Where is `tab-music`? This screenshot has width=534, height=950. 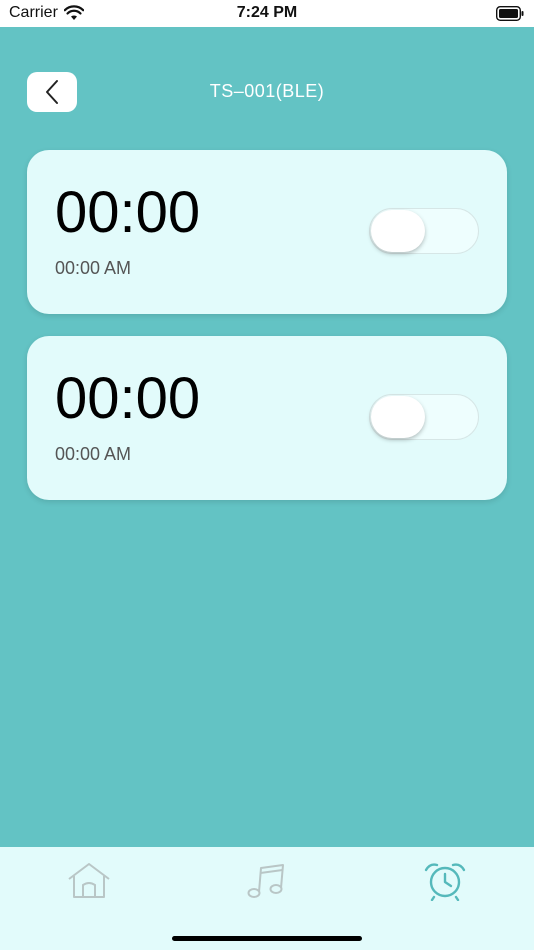 tab-music is located at coordinates (267, 881).